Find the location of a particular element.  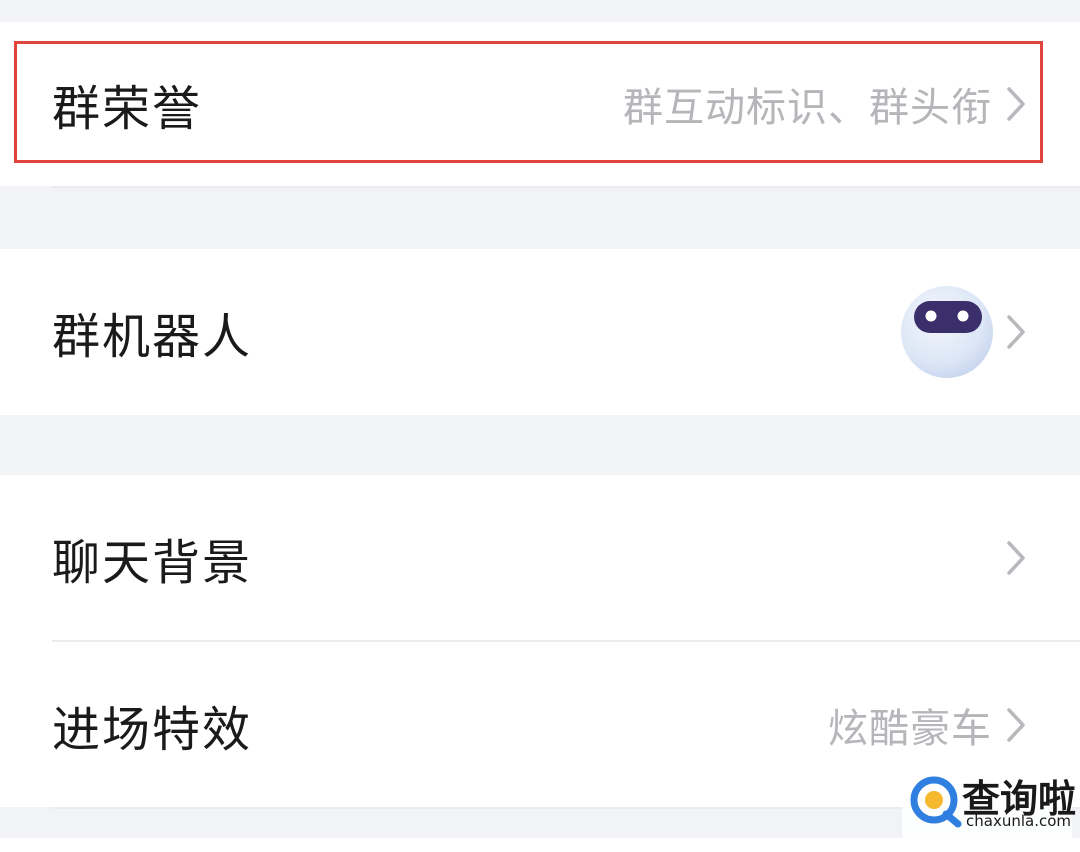

chat-background-label: 聊天背景 is located at coordinates (152, 563).